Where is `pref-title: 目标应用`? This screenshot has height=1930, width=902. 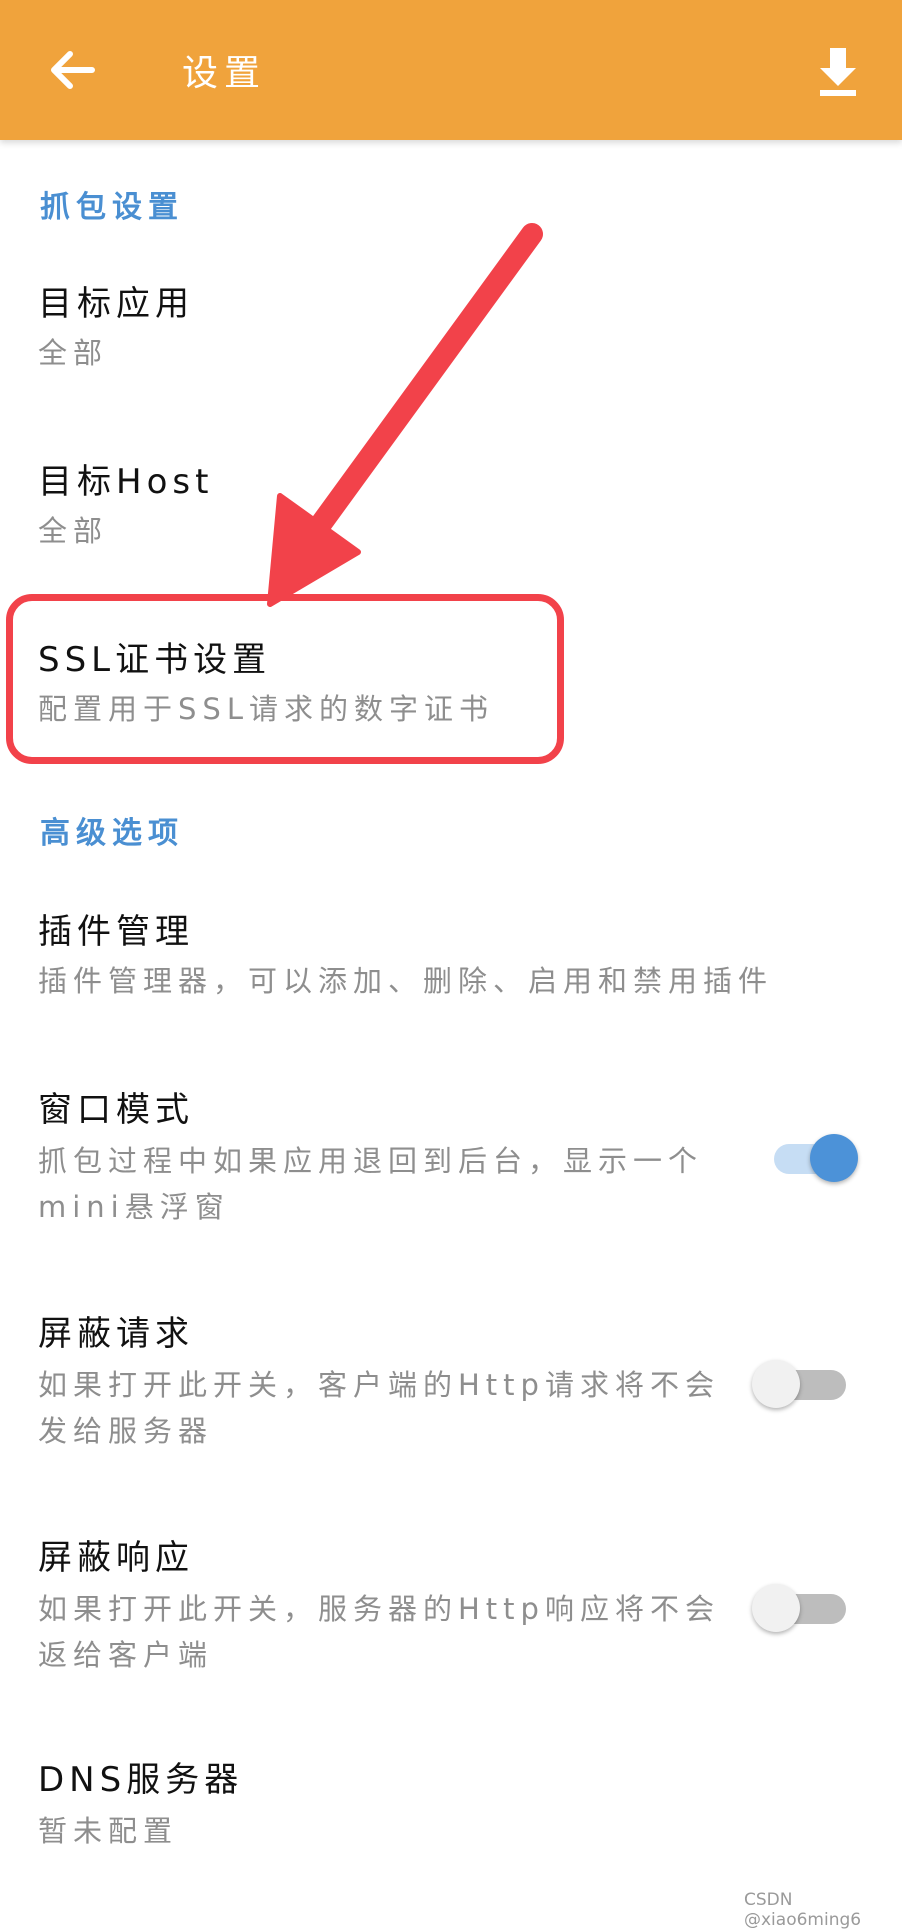 pref-title: 目标应用 is located at coordinates (116, 304).